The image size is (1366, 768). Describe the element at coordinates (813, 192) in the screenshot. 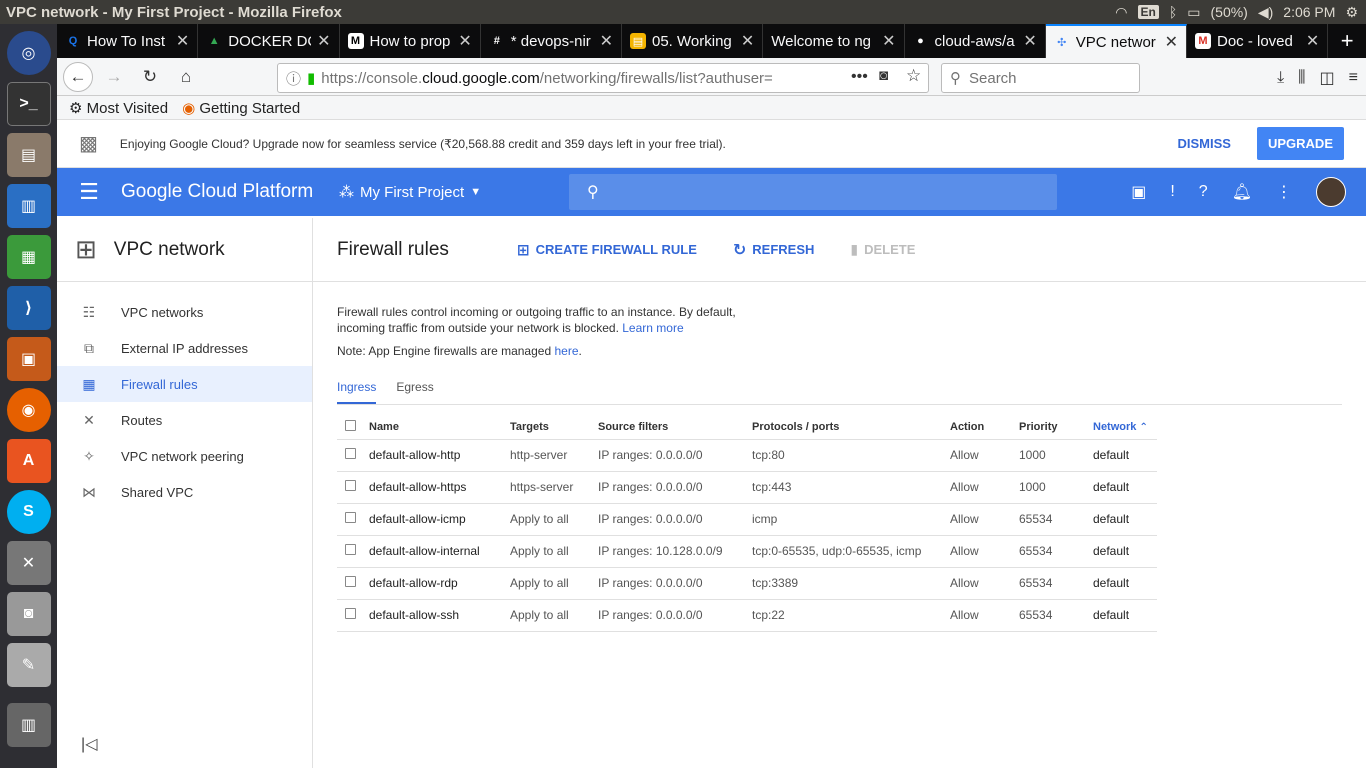

I see `console-search: ⚲` at that location.